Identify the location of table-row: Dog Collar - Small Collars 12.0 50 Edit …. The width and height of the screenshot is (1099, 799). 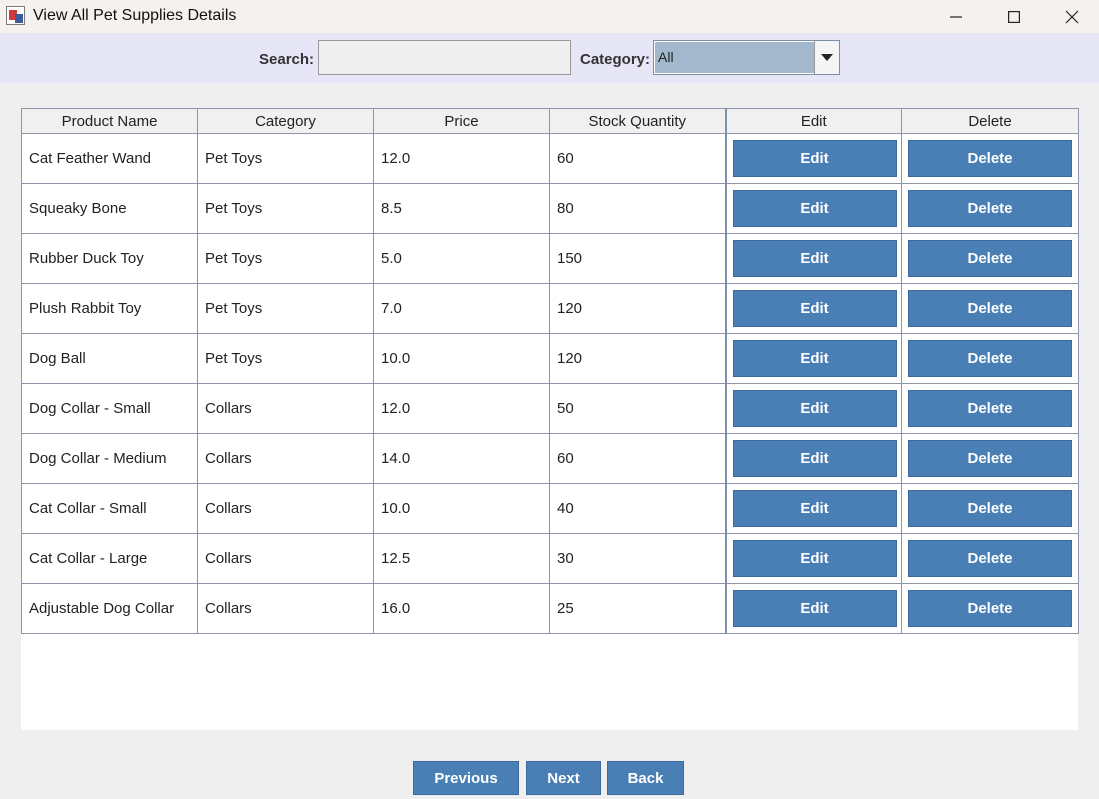
(550, 408).